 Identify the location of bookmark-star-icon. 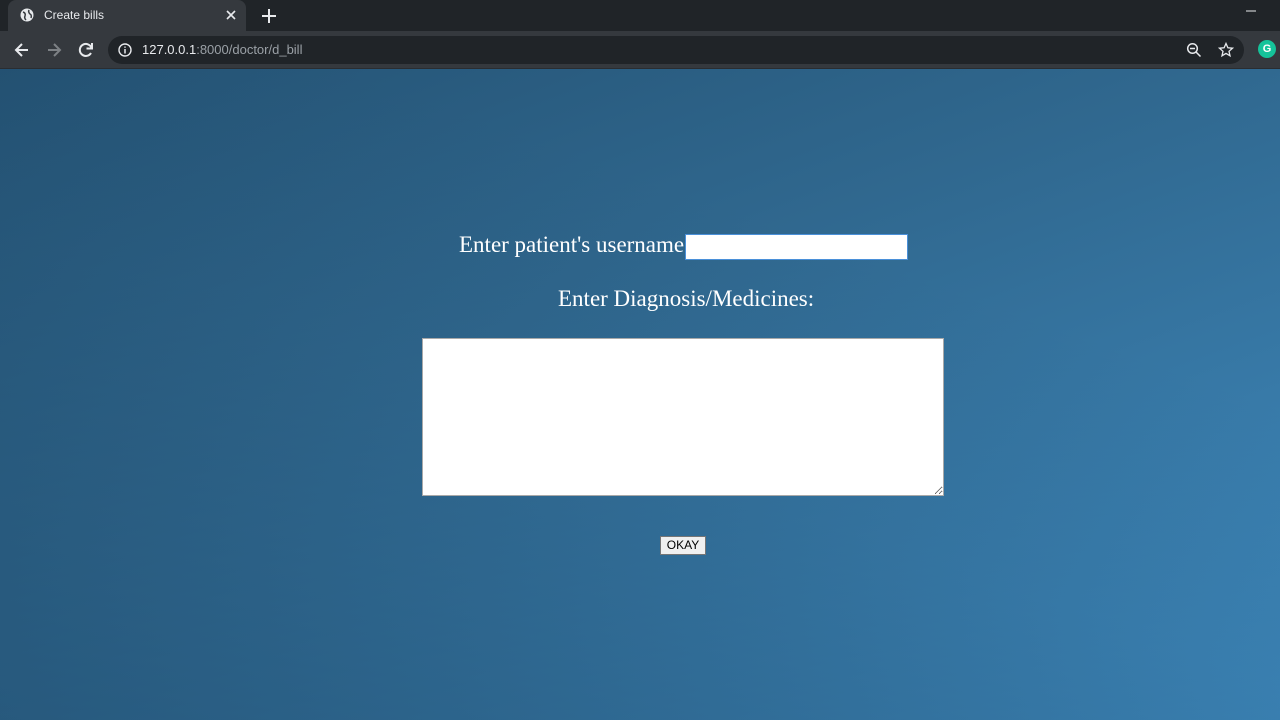
(1226, 50).